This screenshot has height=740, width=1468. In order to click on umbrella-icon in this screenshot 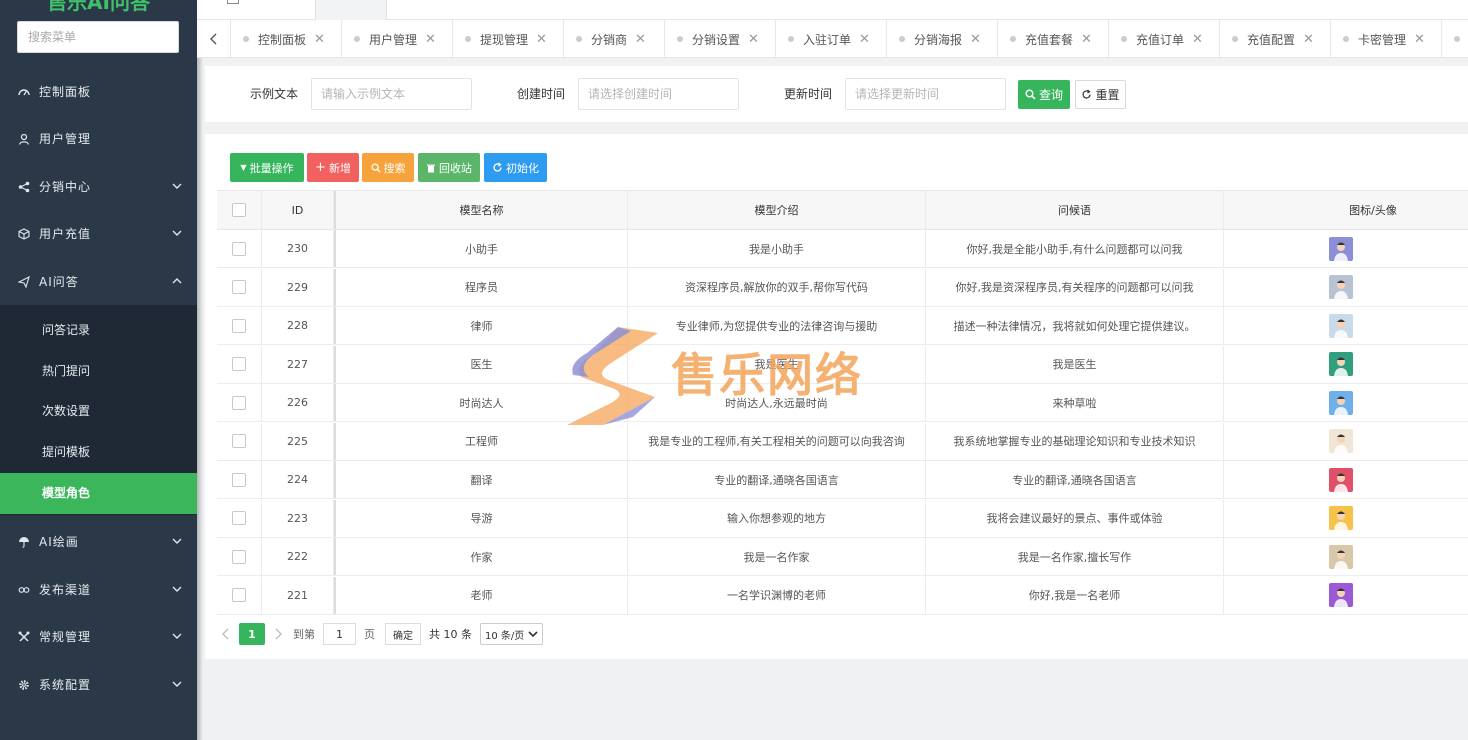, I will do `click(24, 542)`.